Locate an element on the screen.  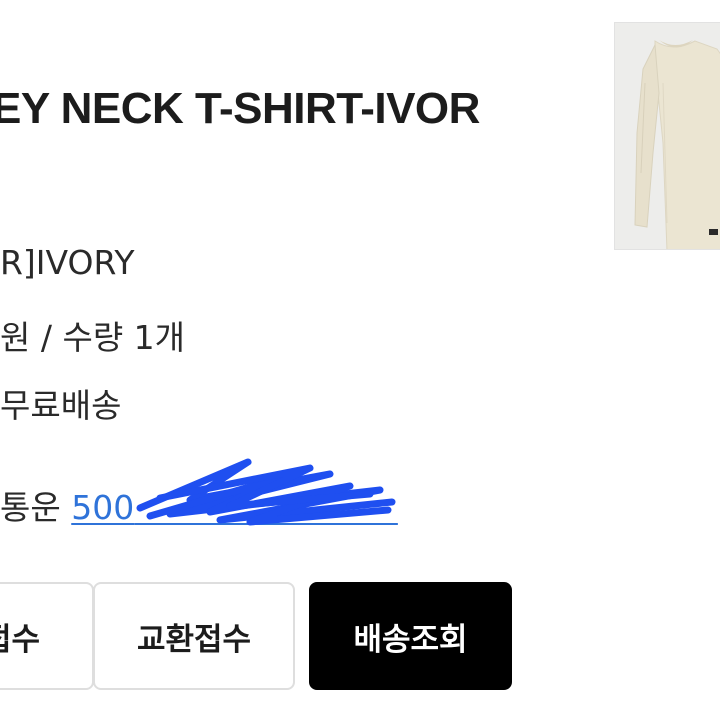
tracking-number-visible: 500 is located at coordinates (103, 507).